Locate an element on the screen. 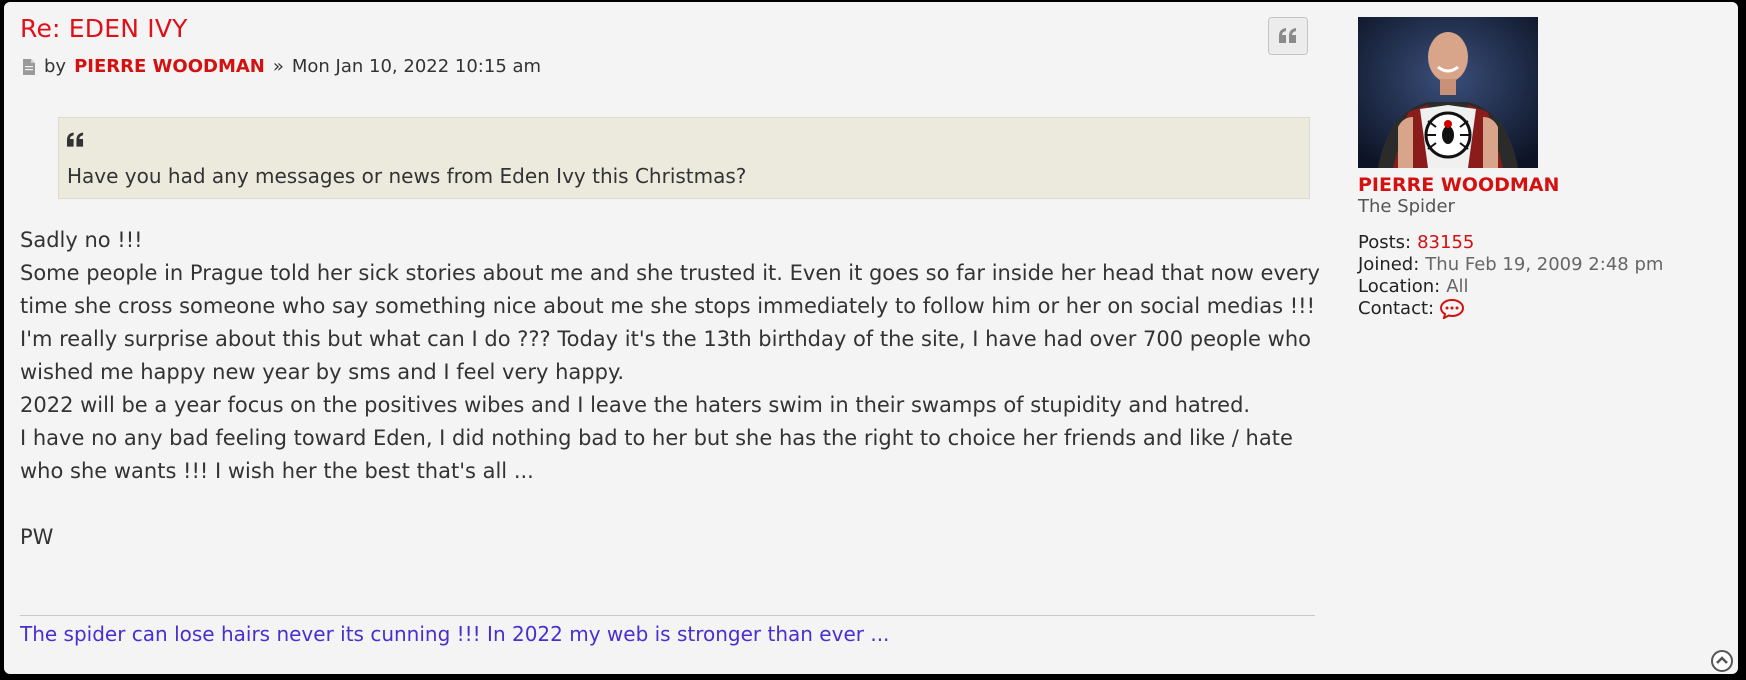 This screenshot has height=680, width=1746. by-label: by is located at coordinates (55, 66).